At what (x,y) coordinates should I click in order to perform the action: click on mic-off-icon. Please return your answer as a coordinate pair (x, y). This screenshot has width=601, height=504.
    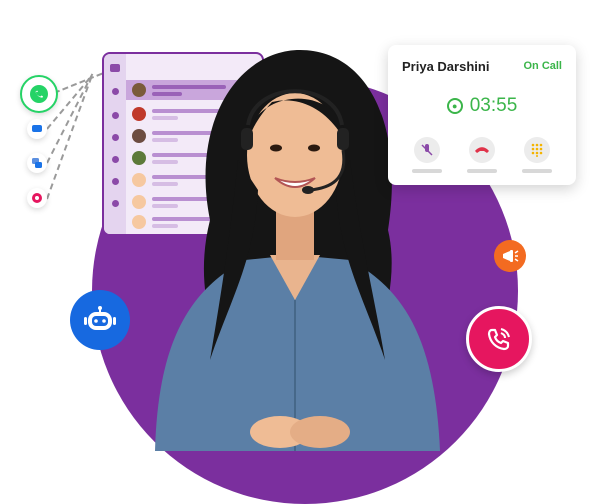
    Looking at the image, I should click on (427, 150).